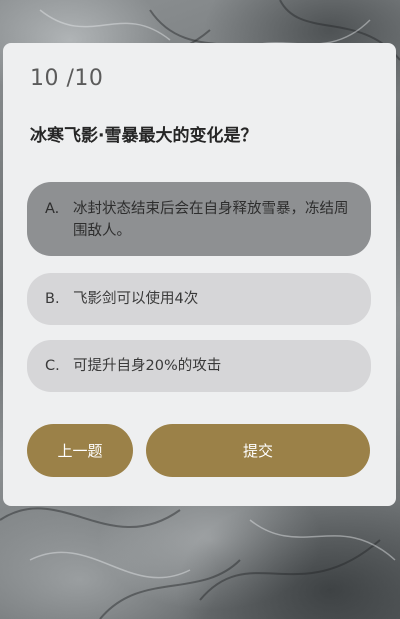  I want to click on question-title: 冰寒飞影·雪暴最大的变化是？, so click(144, 136).